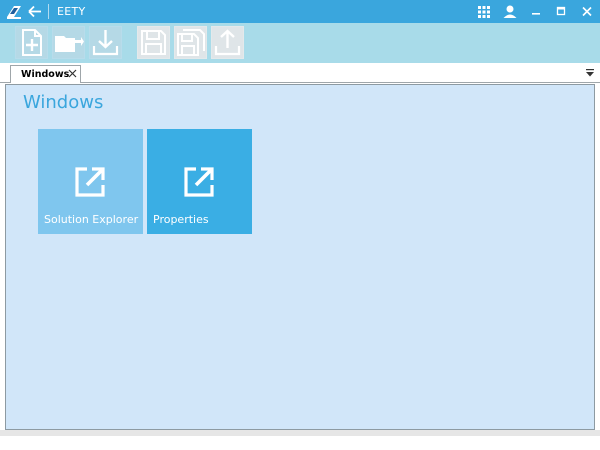 The image size is (600, 450). I want to click on save-all-icon, so click(191, 42).